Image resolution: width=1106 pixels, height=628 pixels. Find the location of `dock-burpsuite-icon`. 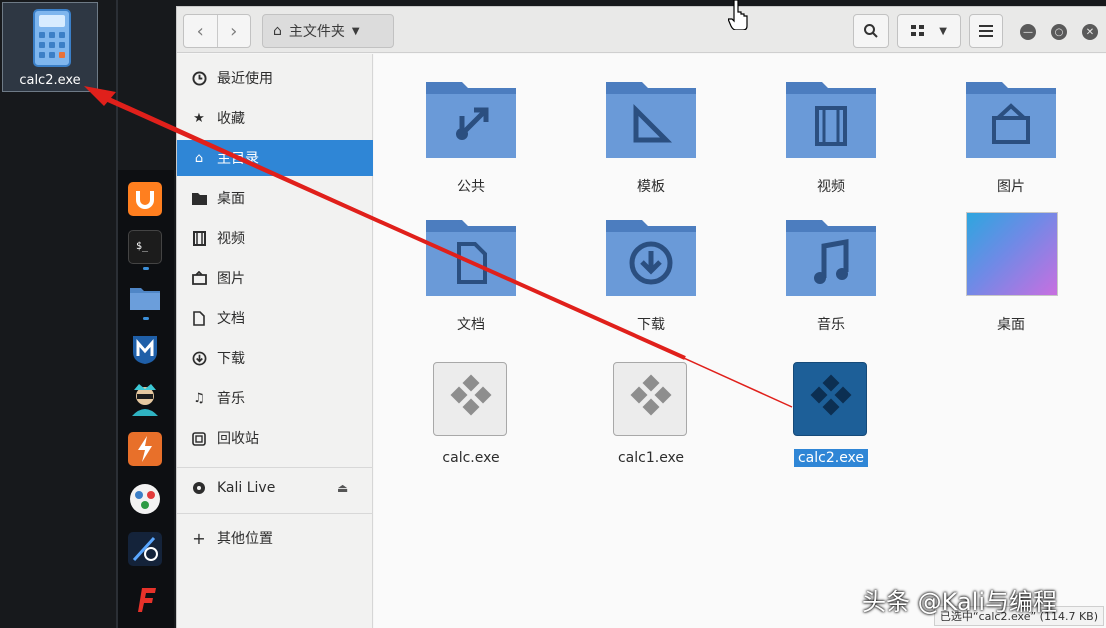

dock-burpsuite-icon is located at coordinates (145, 449).